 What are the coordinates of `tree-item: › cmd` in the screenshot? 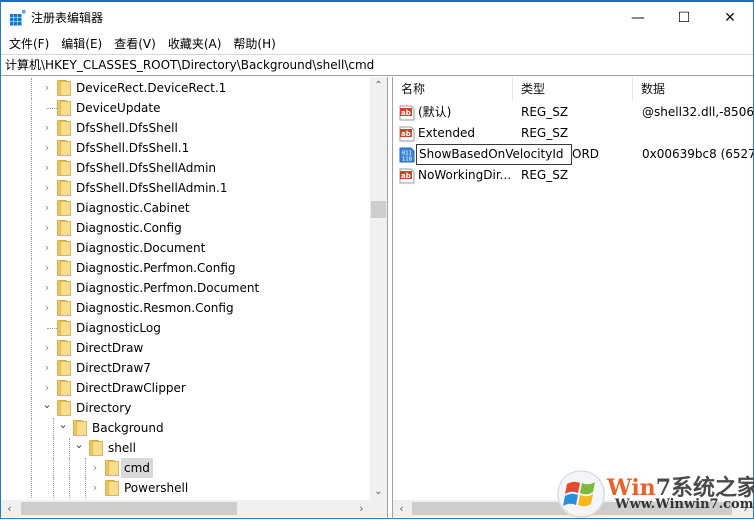 It's located at (185, 468).